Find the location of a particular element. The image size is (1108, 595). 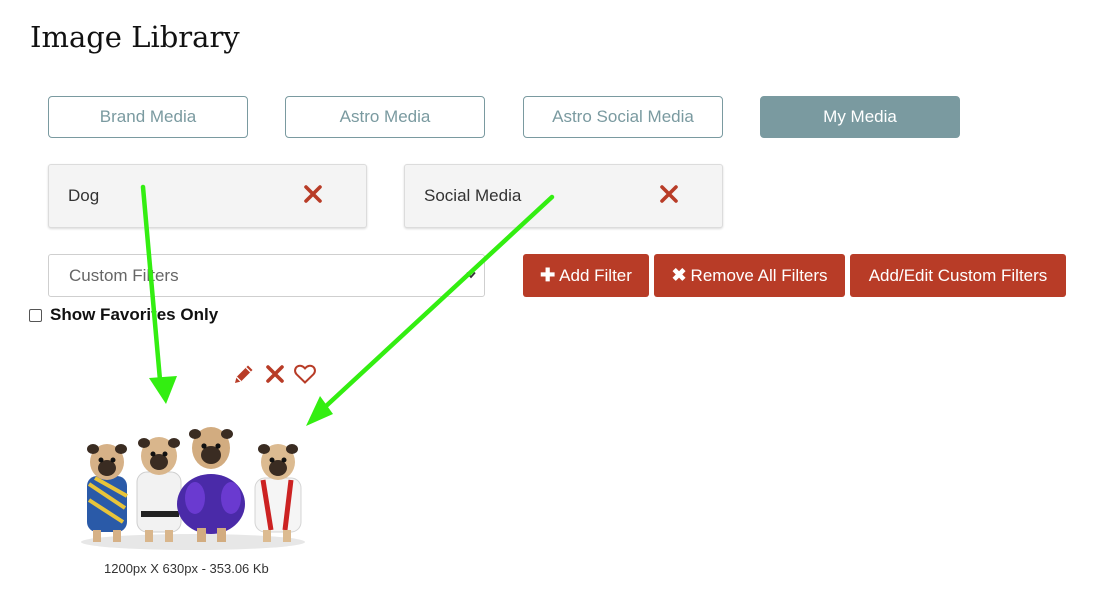

tab-my-media: My Media is located at coordinates (860, 117).